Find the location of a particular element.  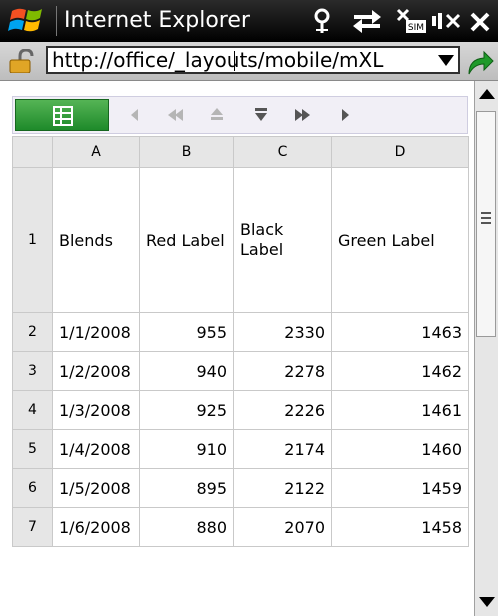

column-header: C is located at coordinates (282, 152).